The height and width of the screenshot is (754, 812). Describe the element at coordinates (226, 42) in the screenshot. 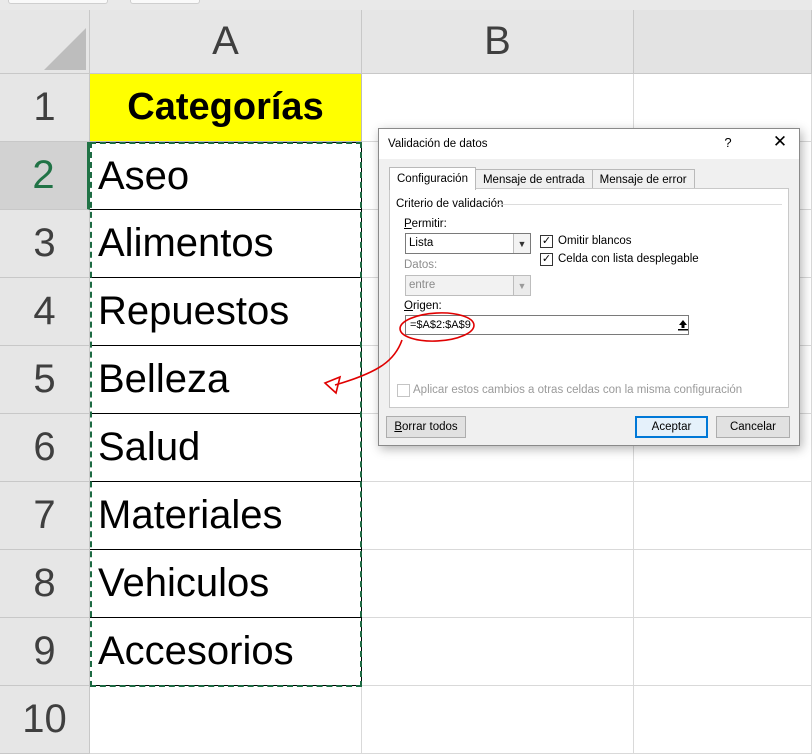

I see `column-header-a: A` at that location.